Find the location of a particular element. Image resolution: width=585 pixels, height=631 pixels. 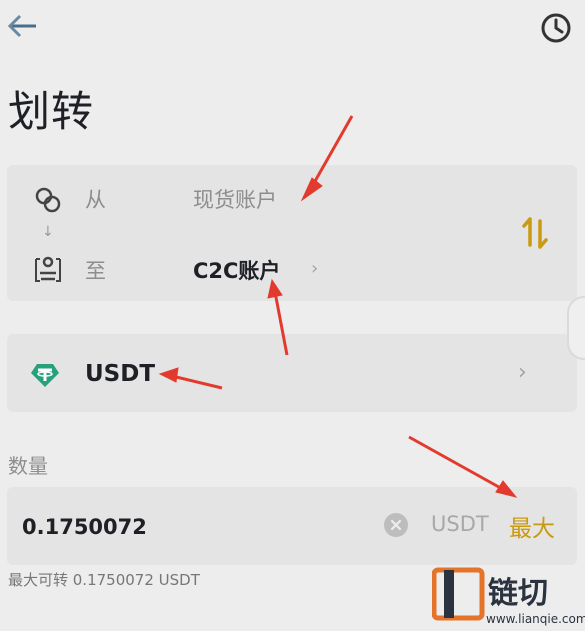

page-title: 划转 is located at coordinates (51, 111).